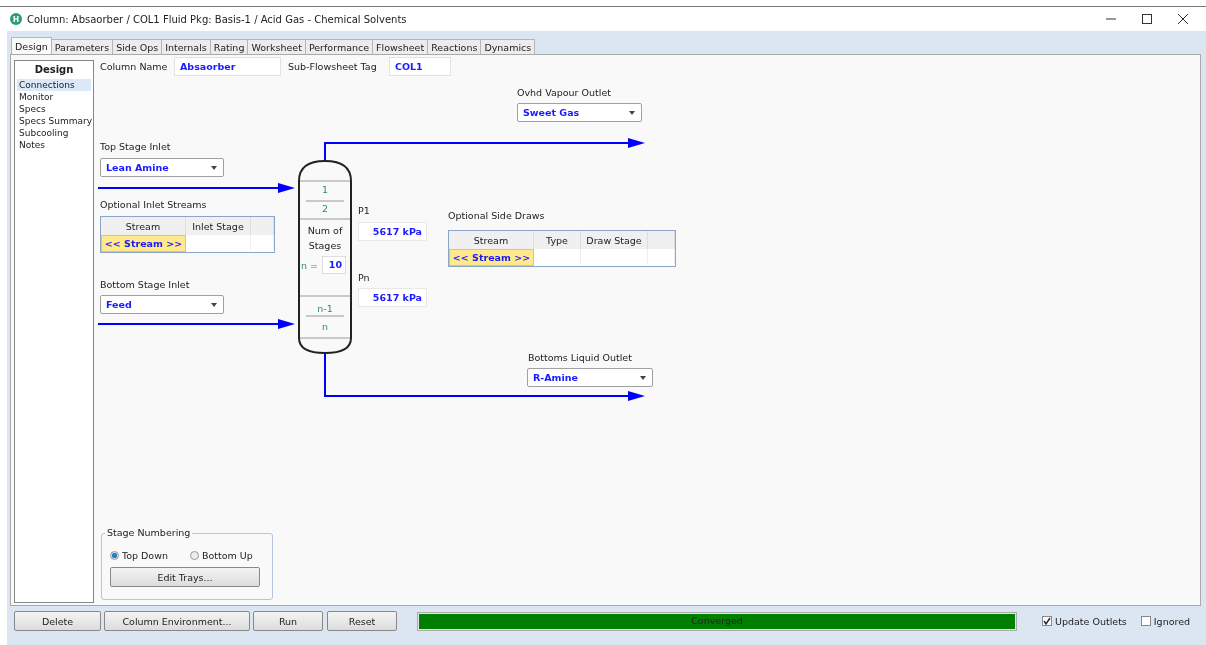 The width and height of the screenshot is (1206, 645). What do you see at coordinates (362, 621) in the screenshot?
I see `action-button: Reset` at bounding box center [362, 621].